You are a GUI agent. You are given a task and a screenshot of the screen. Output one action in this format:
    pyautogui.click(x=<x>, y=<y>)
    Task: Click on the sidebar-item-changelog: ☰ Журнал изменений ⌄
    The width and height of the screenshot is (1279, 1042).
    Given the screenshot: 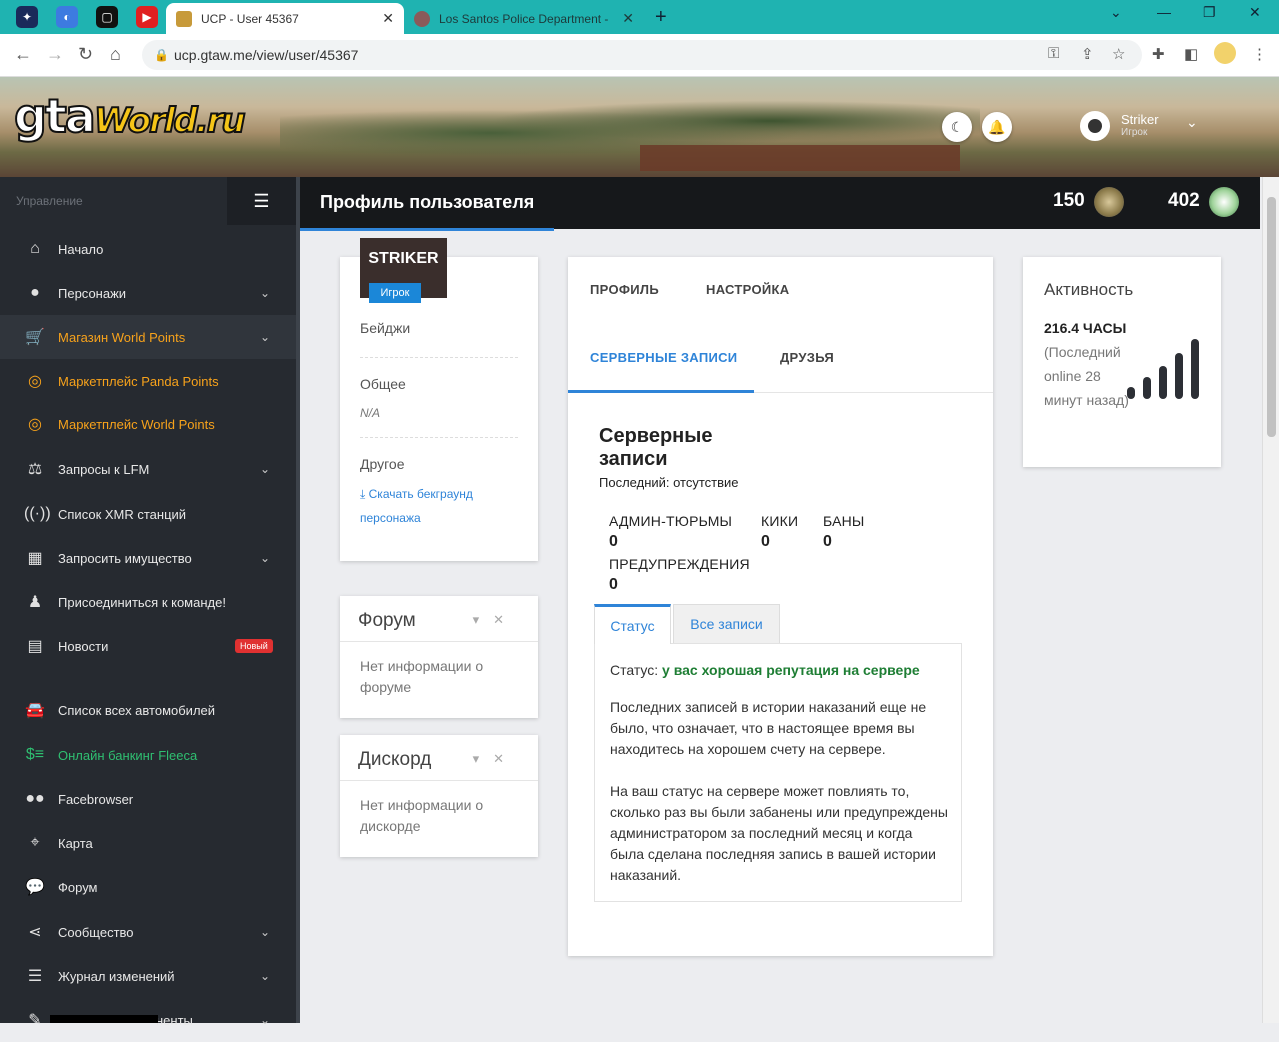 What is the action you would take?
    pyautogui.click(x=148, y=976)
    